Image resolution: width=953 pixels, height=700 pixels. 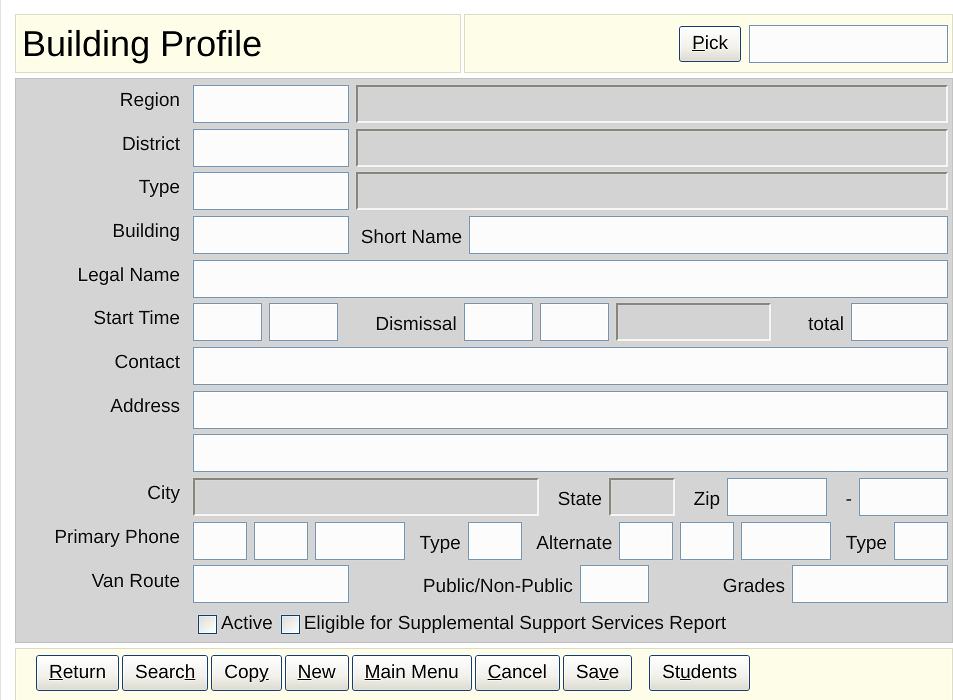 What do you see at coordinates (246, 673) in the screenshot?
I see `action-button: Copy` at bounding box center [246, 673].